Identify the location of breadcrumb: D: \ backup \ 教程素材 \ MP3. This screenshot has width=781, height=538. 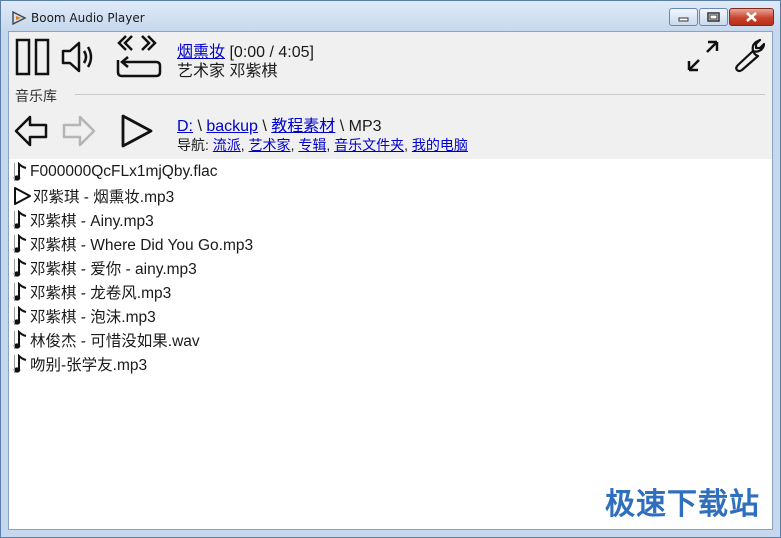
(279, 124).